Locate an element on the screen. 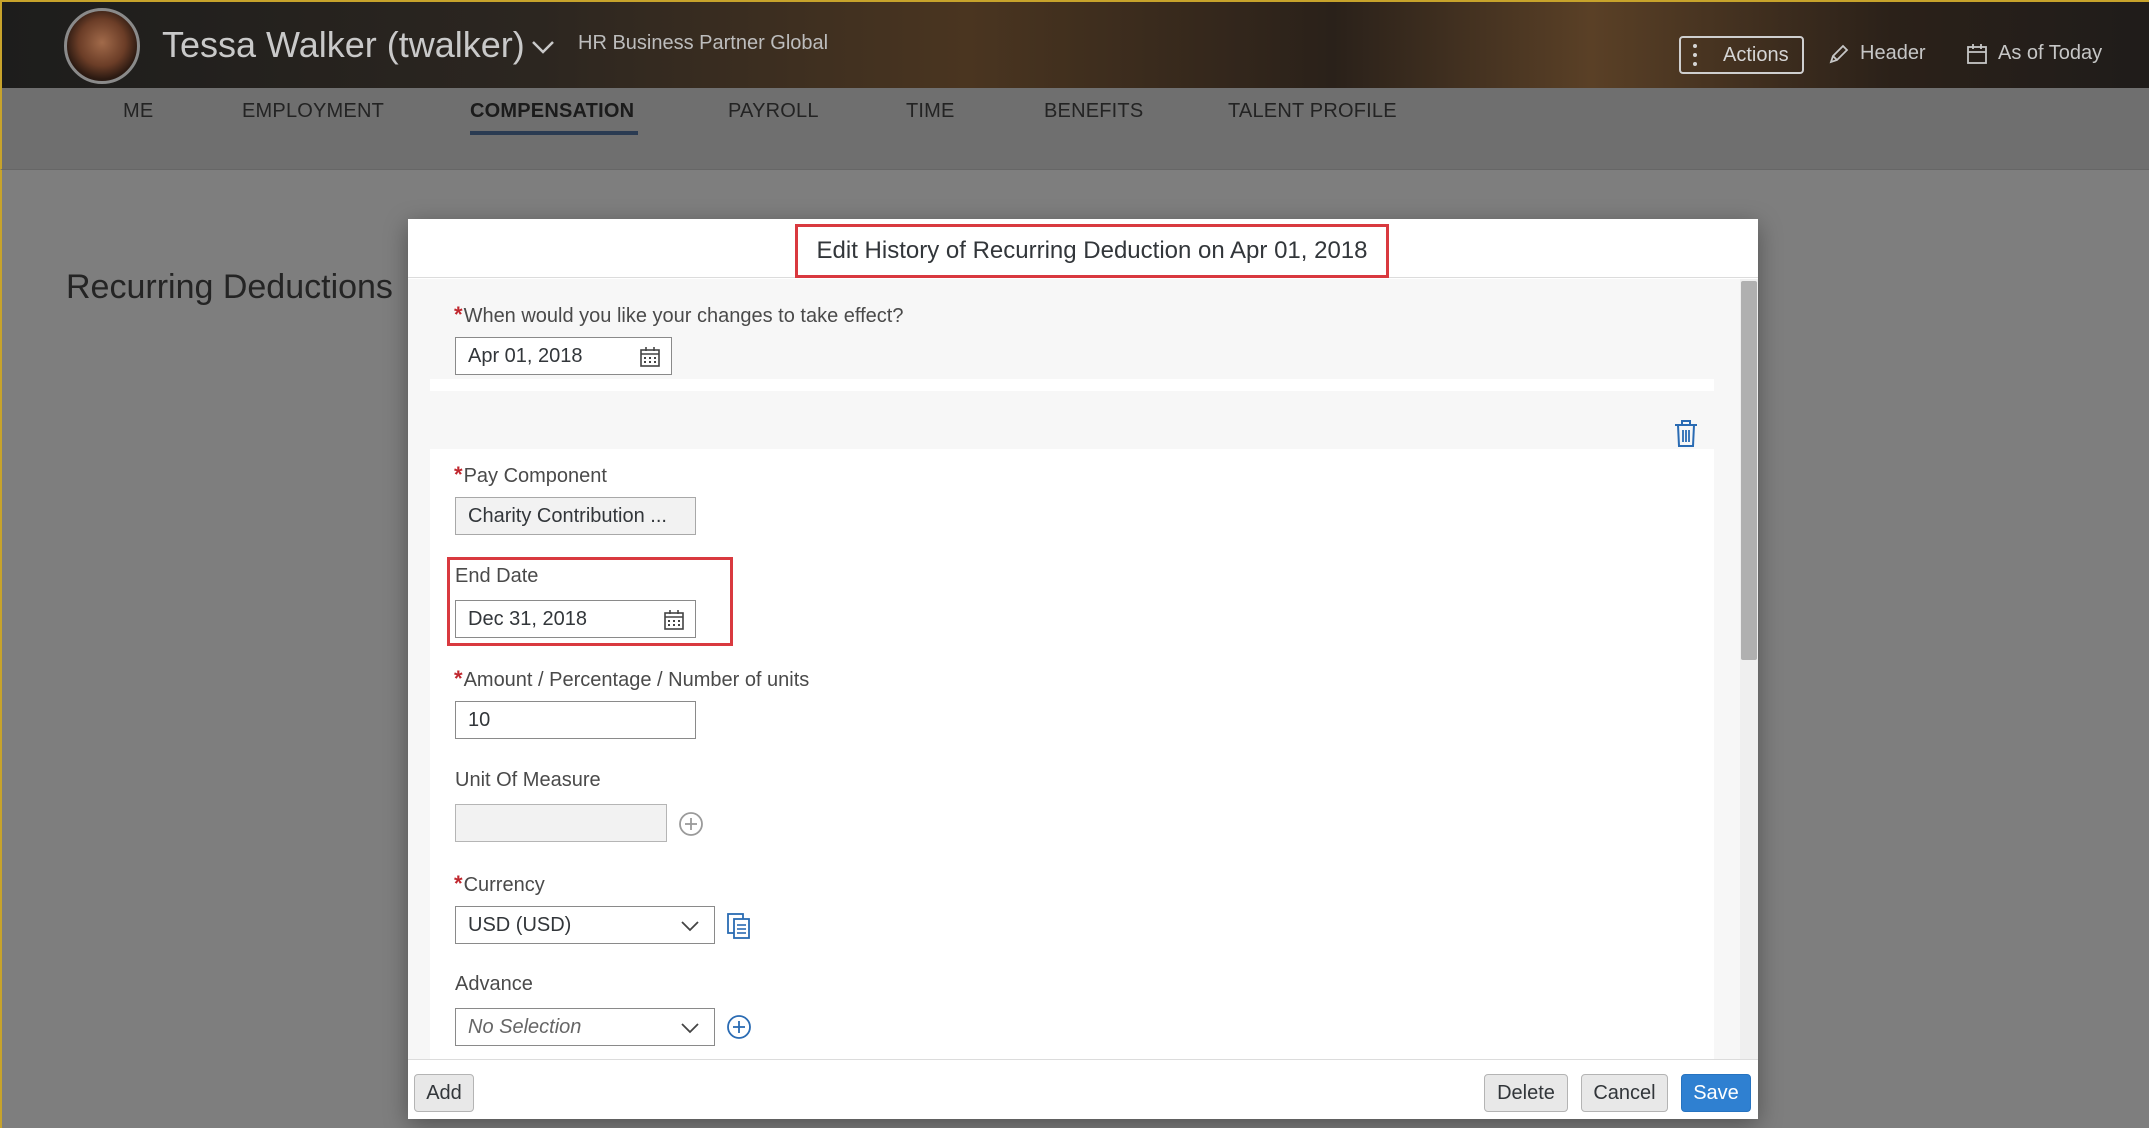 This screenshot has height=1128, width=2149. as-of-label: As of Today is located at coordinates (2050, 53).